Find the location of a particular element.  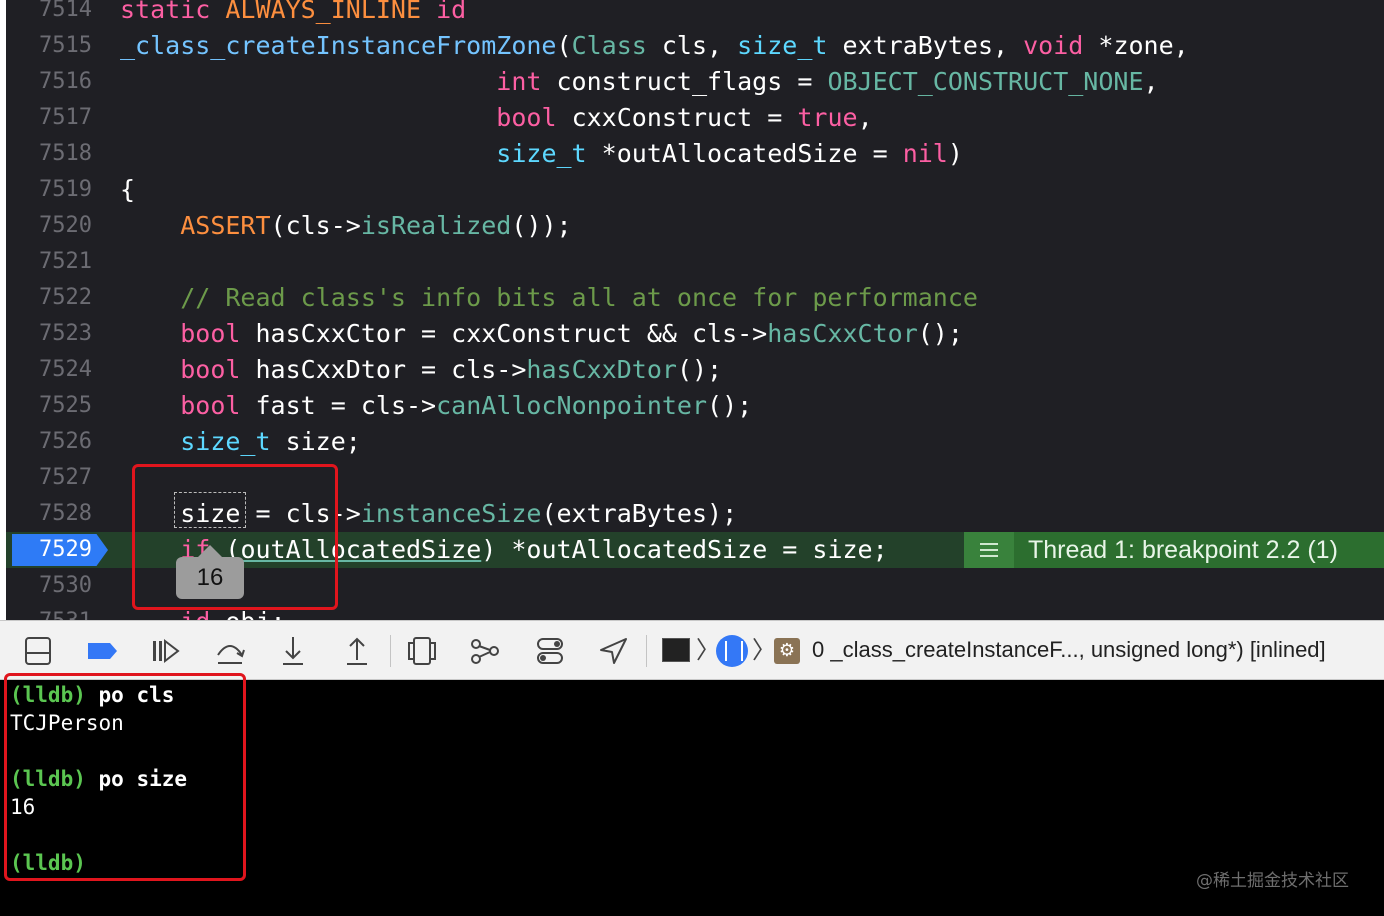

code-text: bool fast = cls->canAllocNonpointer(); is located at coordinates (436, 406).